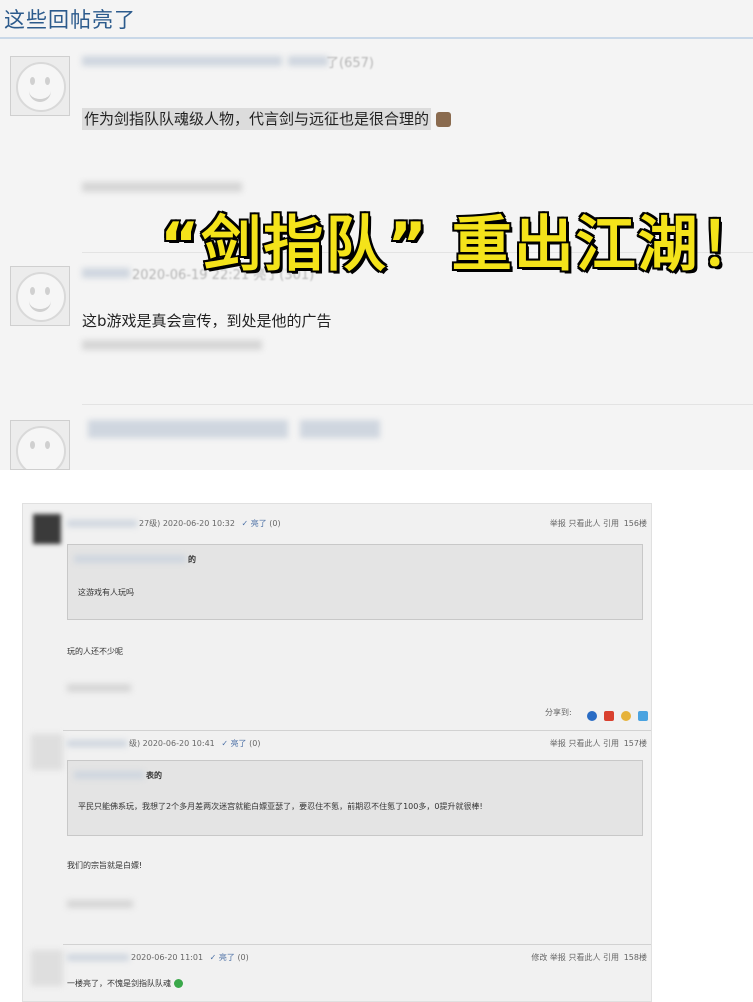 The width and height of the screenshot is (753, 1002). What do you see at coordinates (106, 592) in the screenshot?
I see `quoted-text: 这游戏有人玩吗` at bounding box center [106, 592].